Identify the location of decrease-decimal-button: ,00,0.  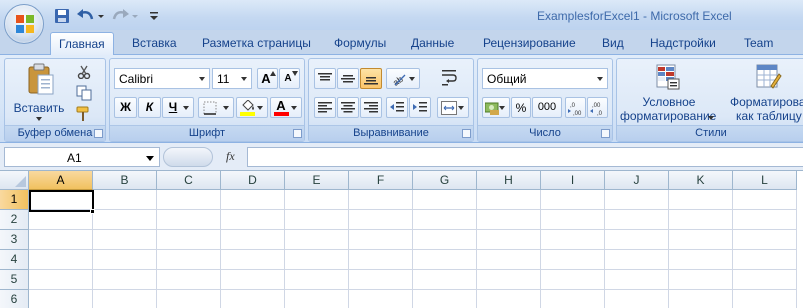
(597, 107).